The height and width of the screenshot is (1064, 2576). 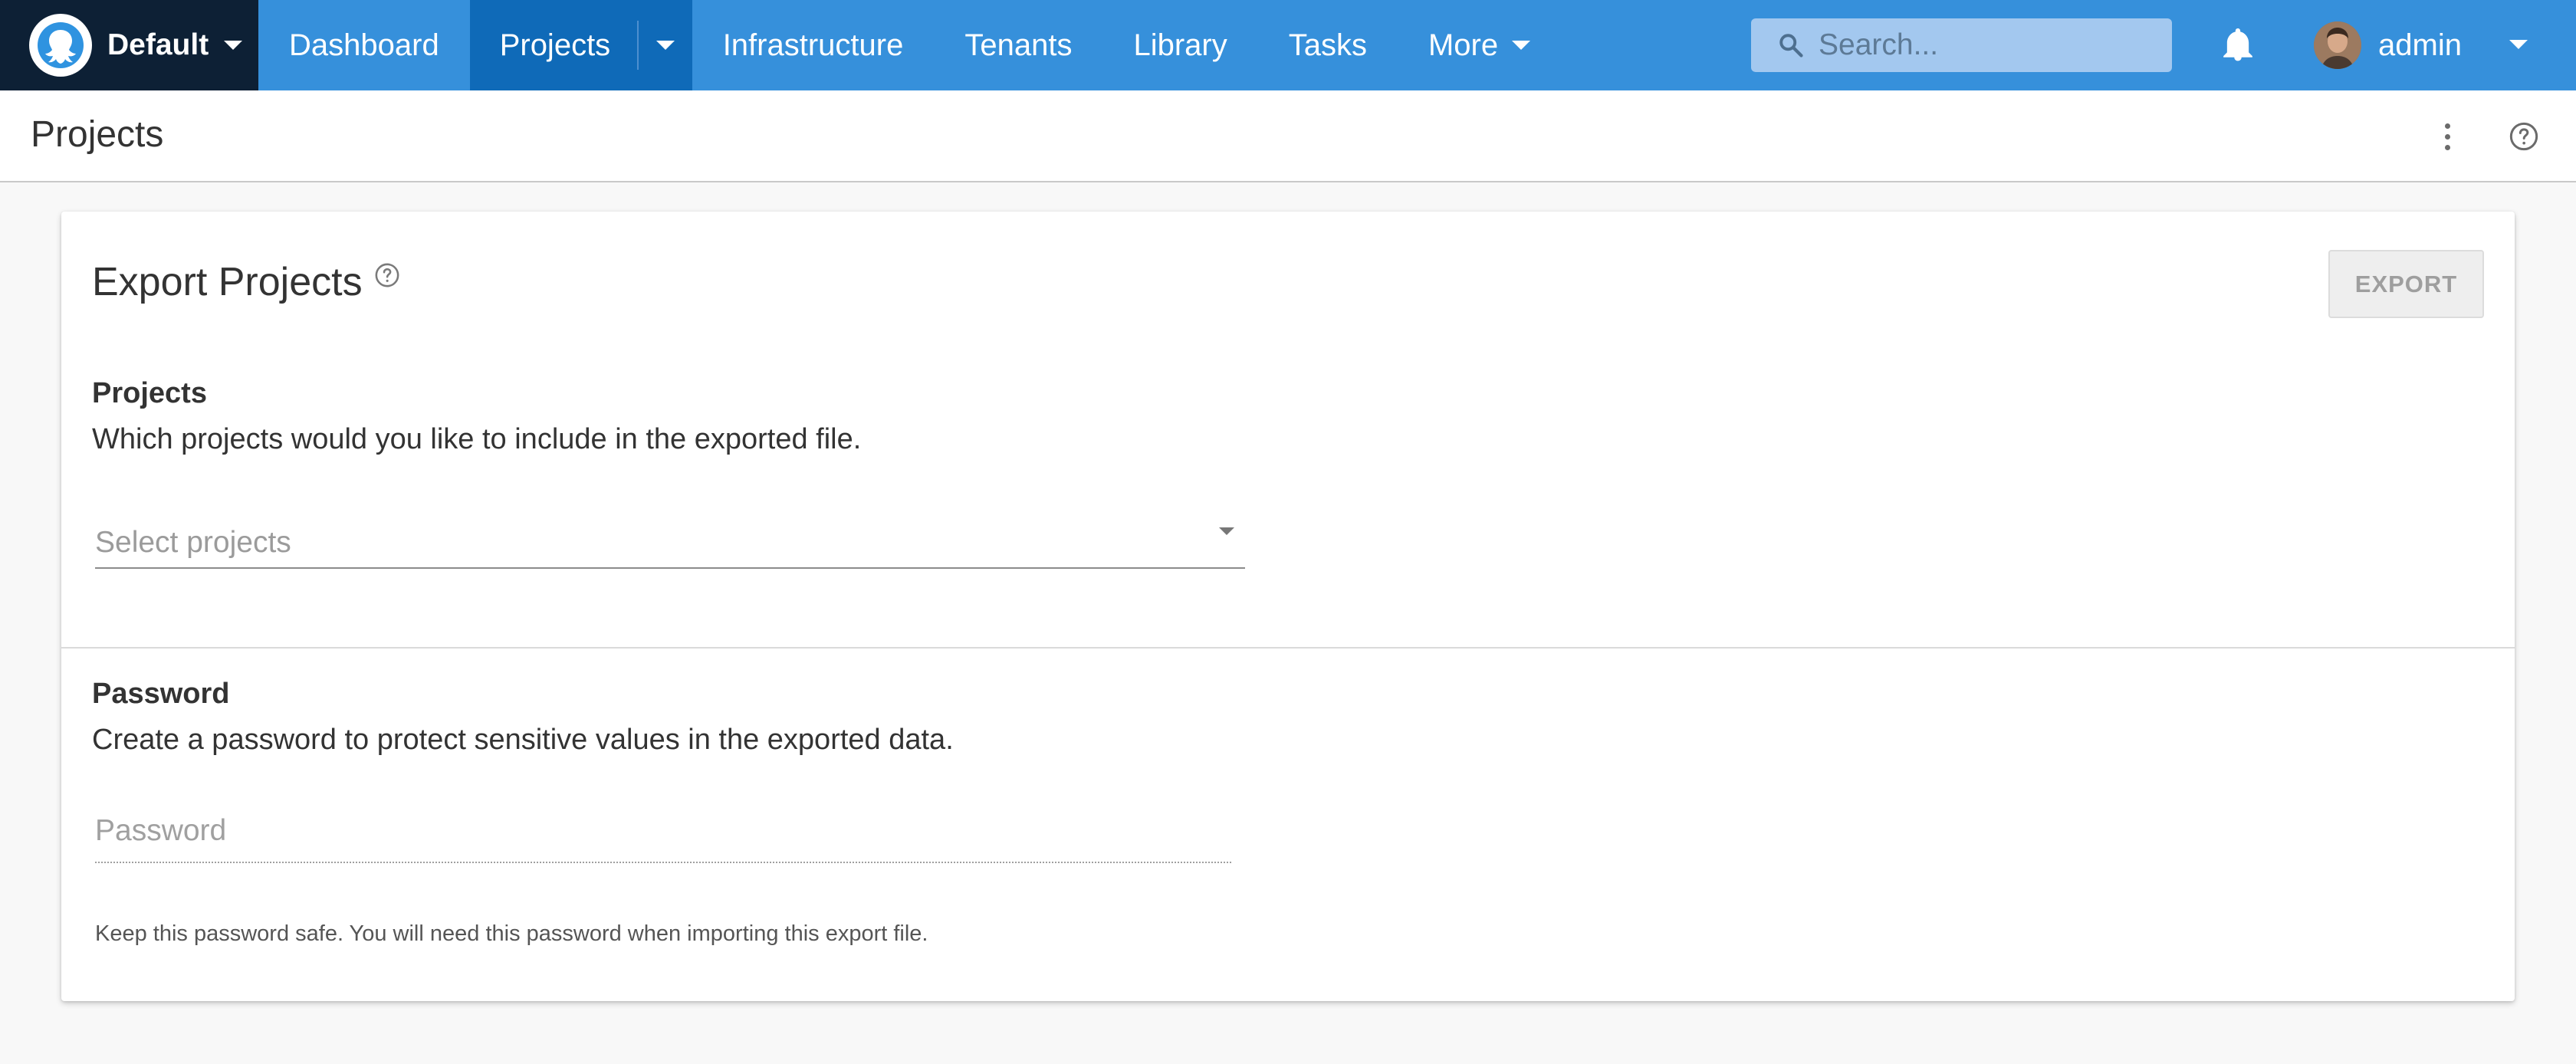 I want to click on octopus-logo-icon, so click(x=61, y=45).